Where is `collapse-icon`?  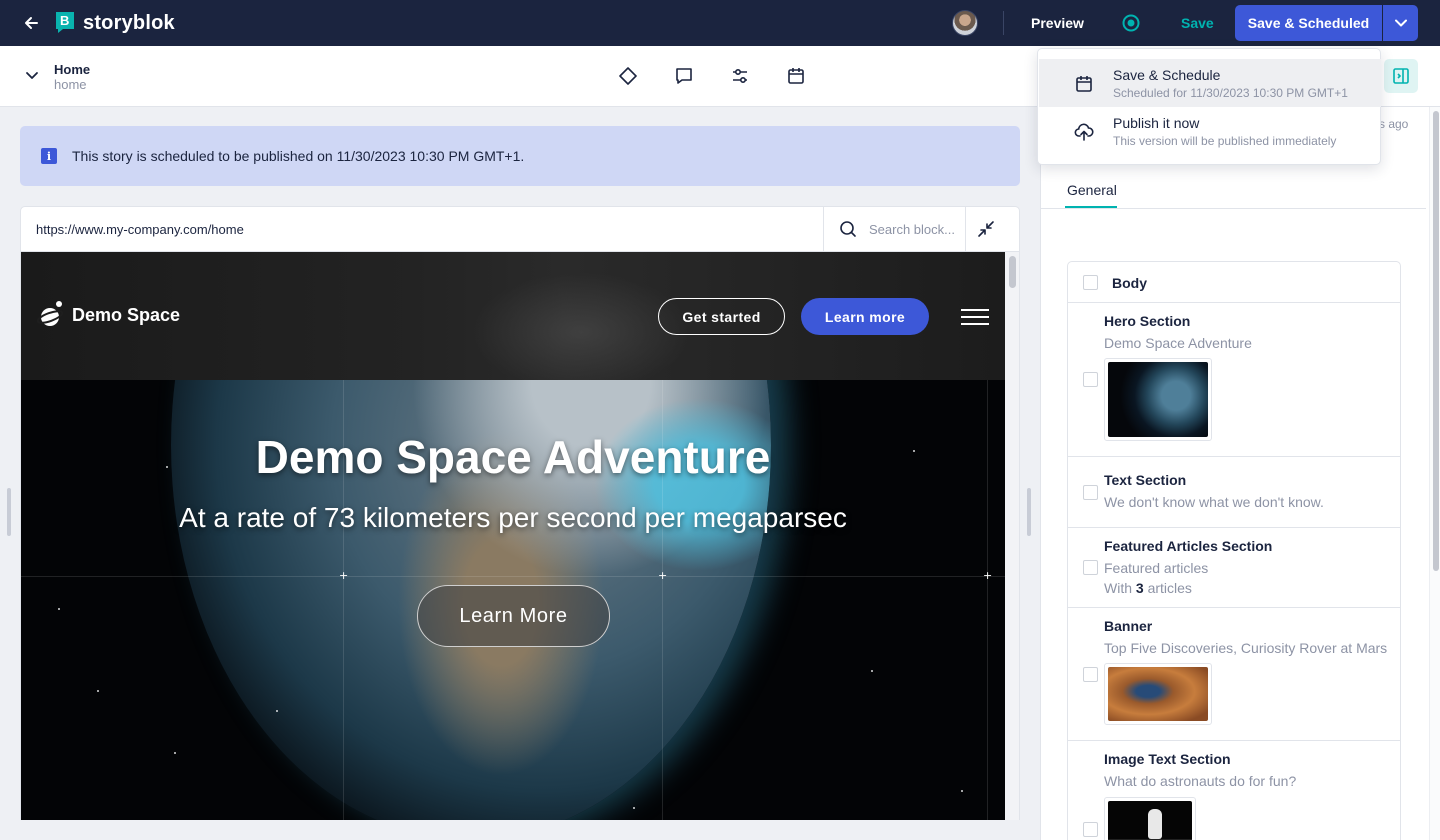
collapse-icon is located at coordinates (986, 229).